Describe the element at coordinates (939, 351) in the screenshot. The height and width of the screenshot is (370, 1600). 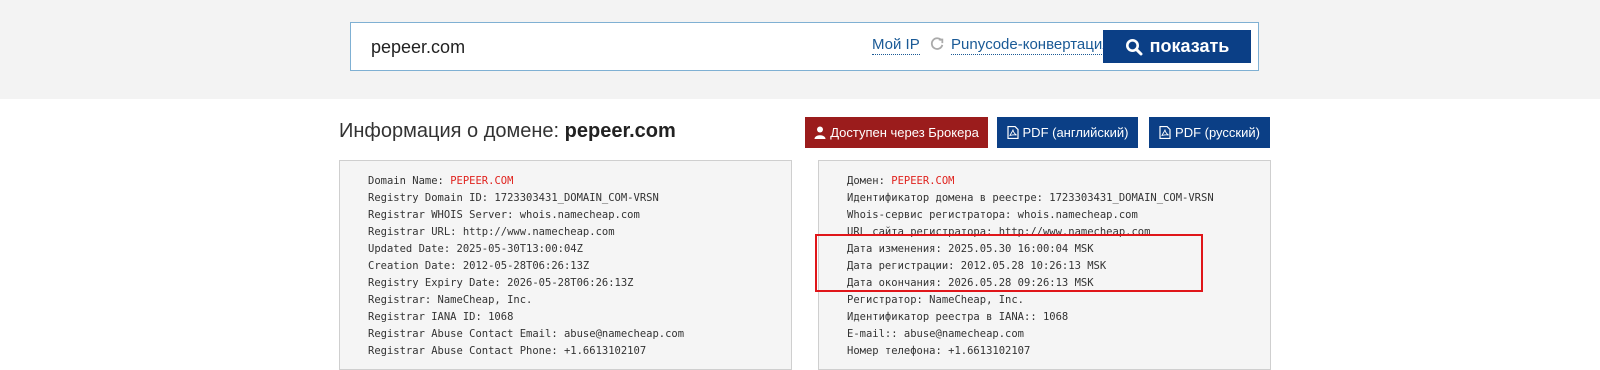
I see `whois-line: Номер телефона: +1.6613102107` at that location.